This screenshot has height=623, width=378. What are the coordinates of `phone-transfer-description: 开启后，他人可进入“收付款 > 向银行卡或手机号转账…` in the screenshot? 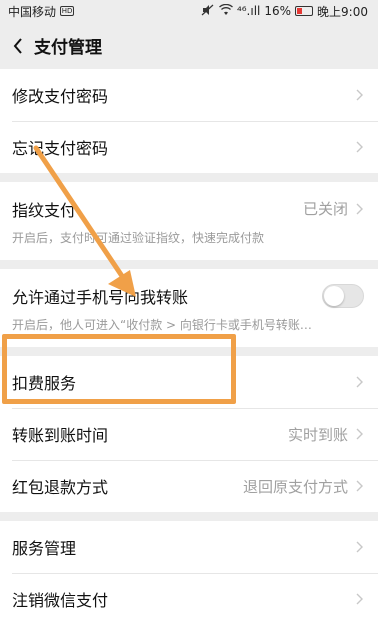 It's located at (162, 324).